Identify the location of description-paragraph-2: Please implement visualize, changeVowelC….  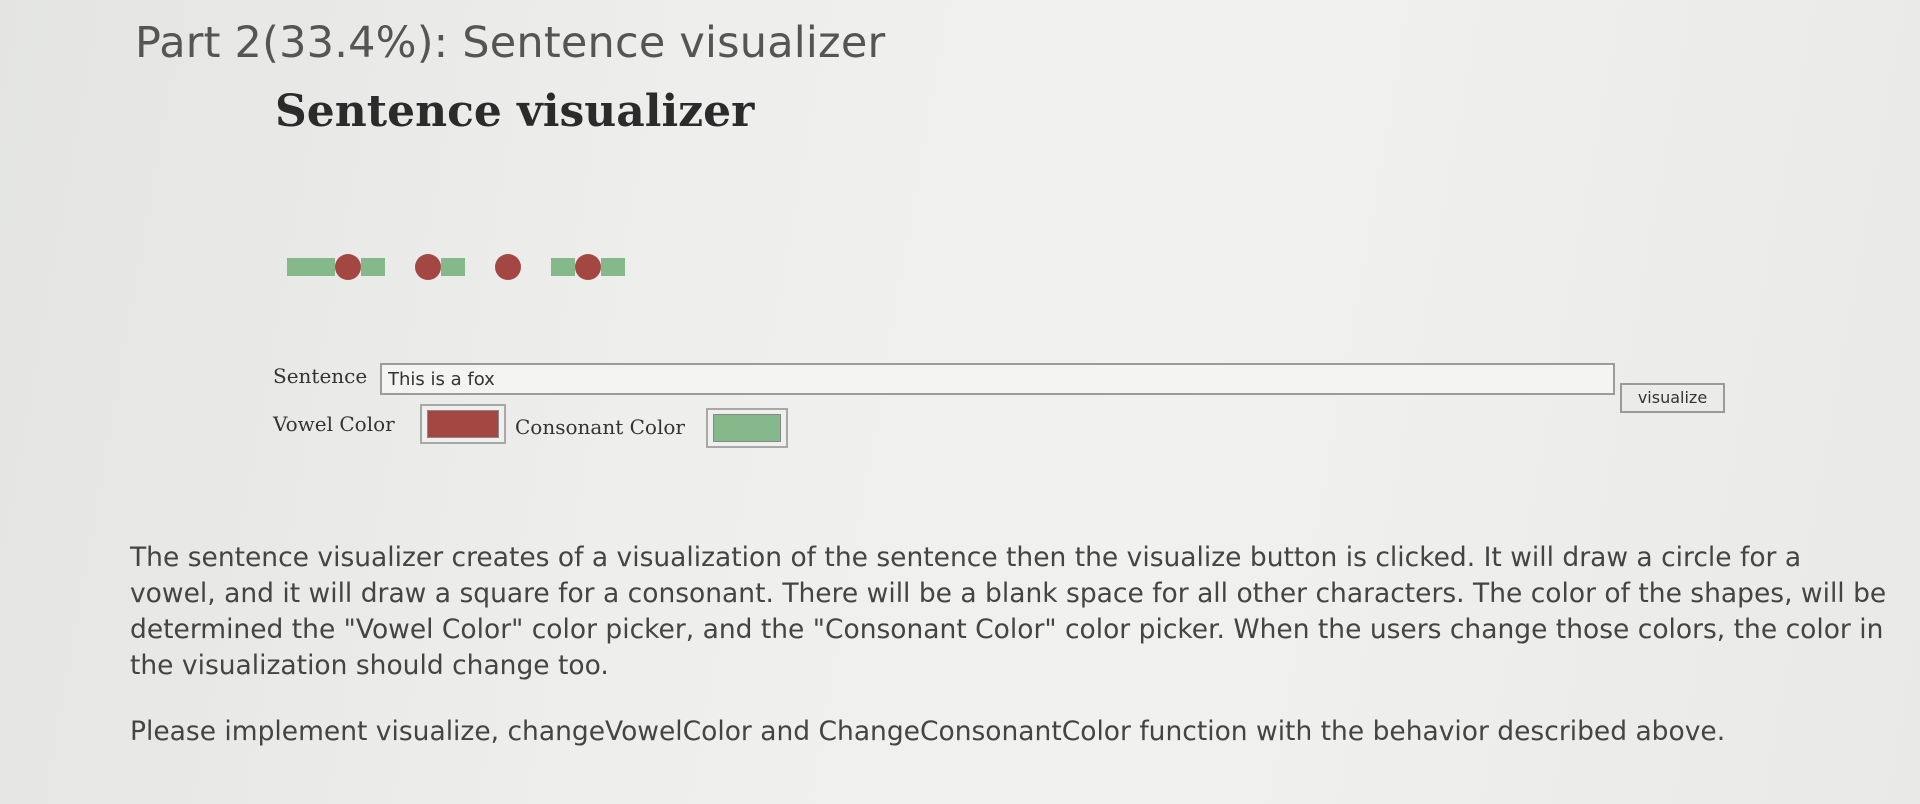
(928, 731).